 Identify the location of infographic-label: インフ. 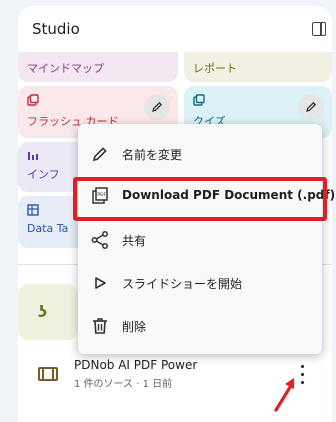
(43, 174).